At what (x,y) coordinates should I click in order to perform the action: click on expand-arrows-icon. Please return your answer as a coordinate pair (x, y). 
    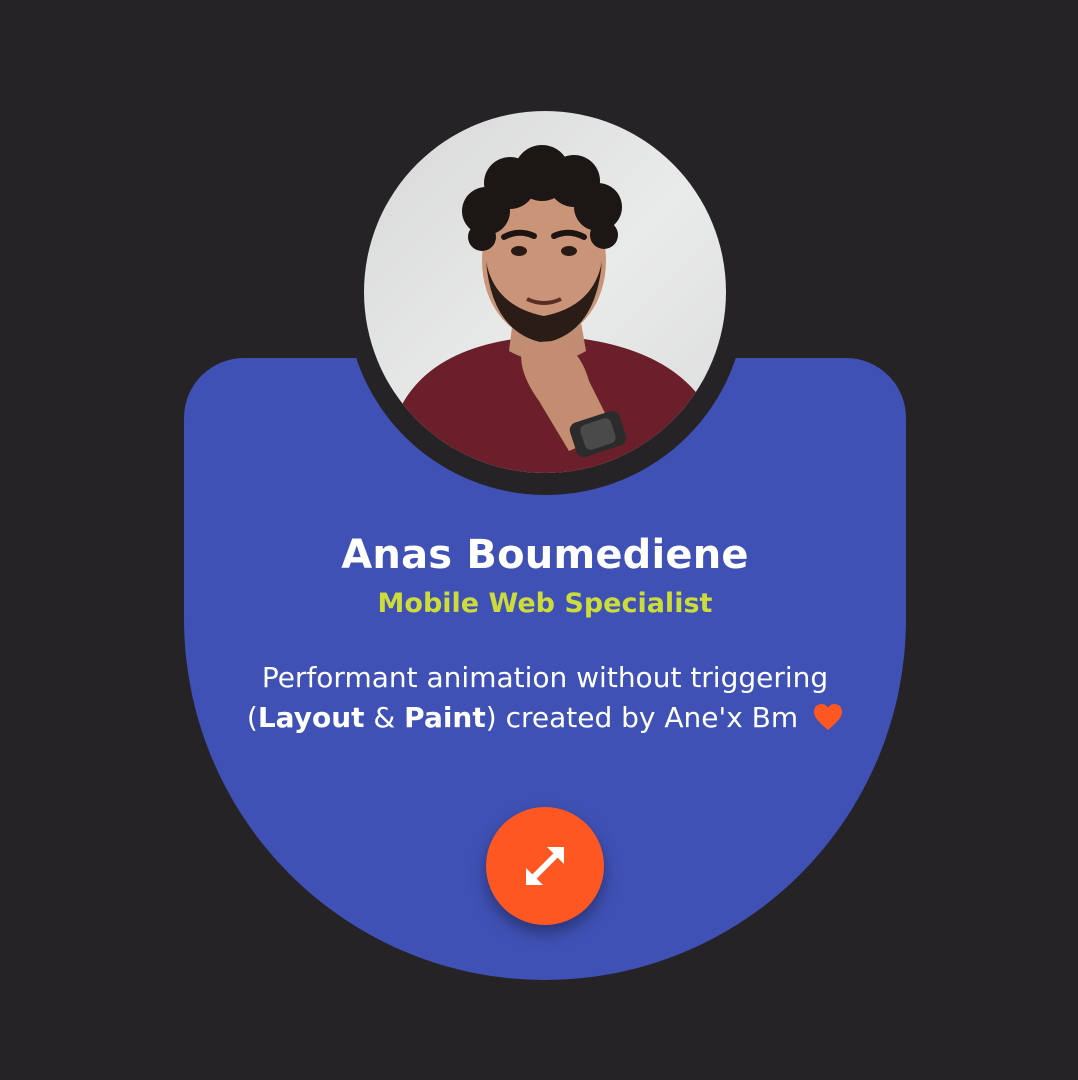
    Looking at the image, I should click on (545, 866).